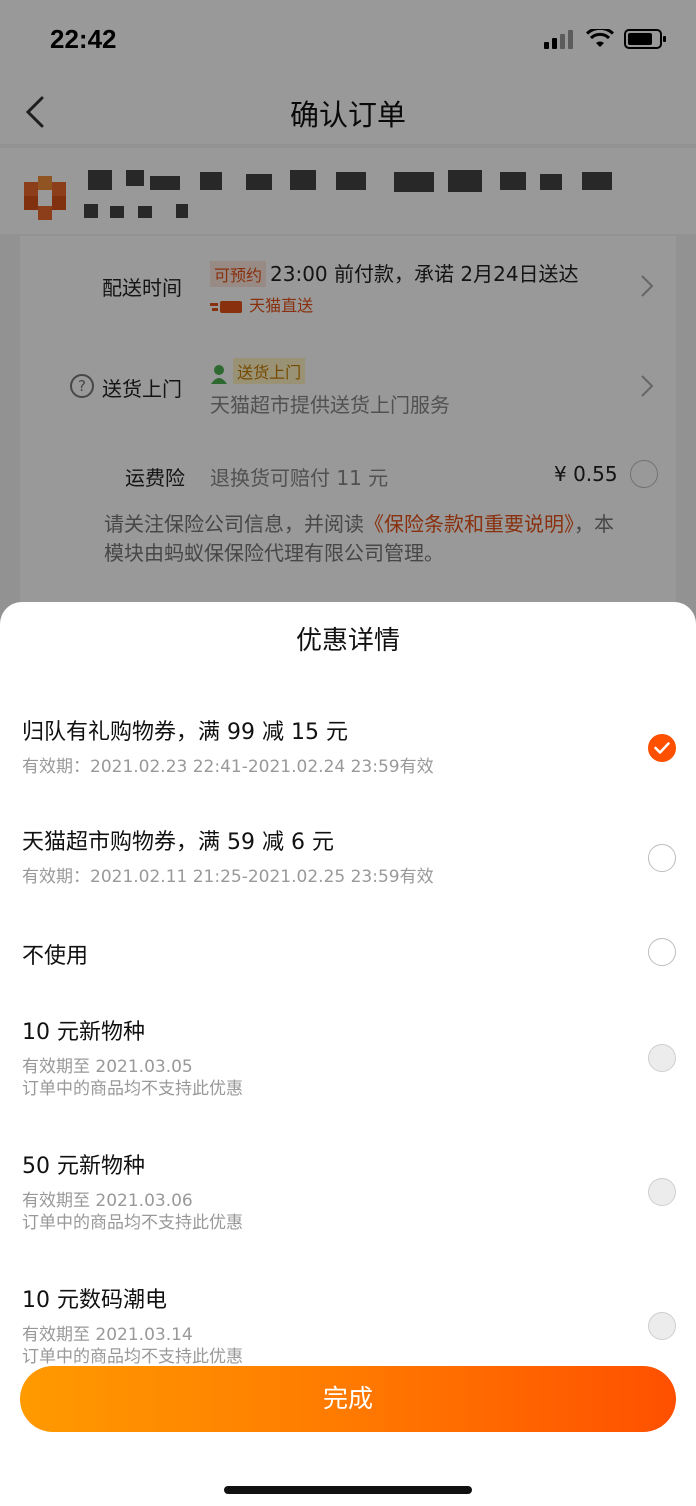 Image resolution: width=696 pixels, height=1506 pixels. I want to click on coupon-name: 50 元新物种, so click(83, 1166).